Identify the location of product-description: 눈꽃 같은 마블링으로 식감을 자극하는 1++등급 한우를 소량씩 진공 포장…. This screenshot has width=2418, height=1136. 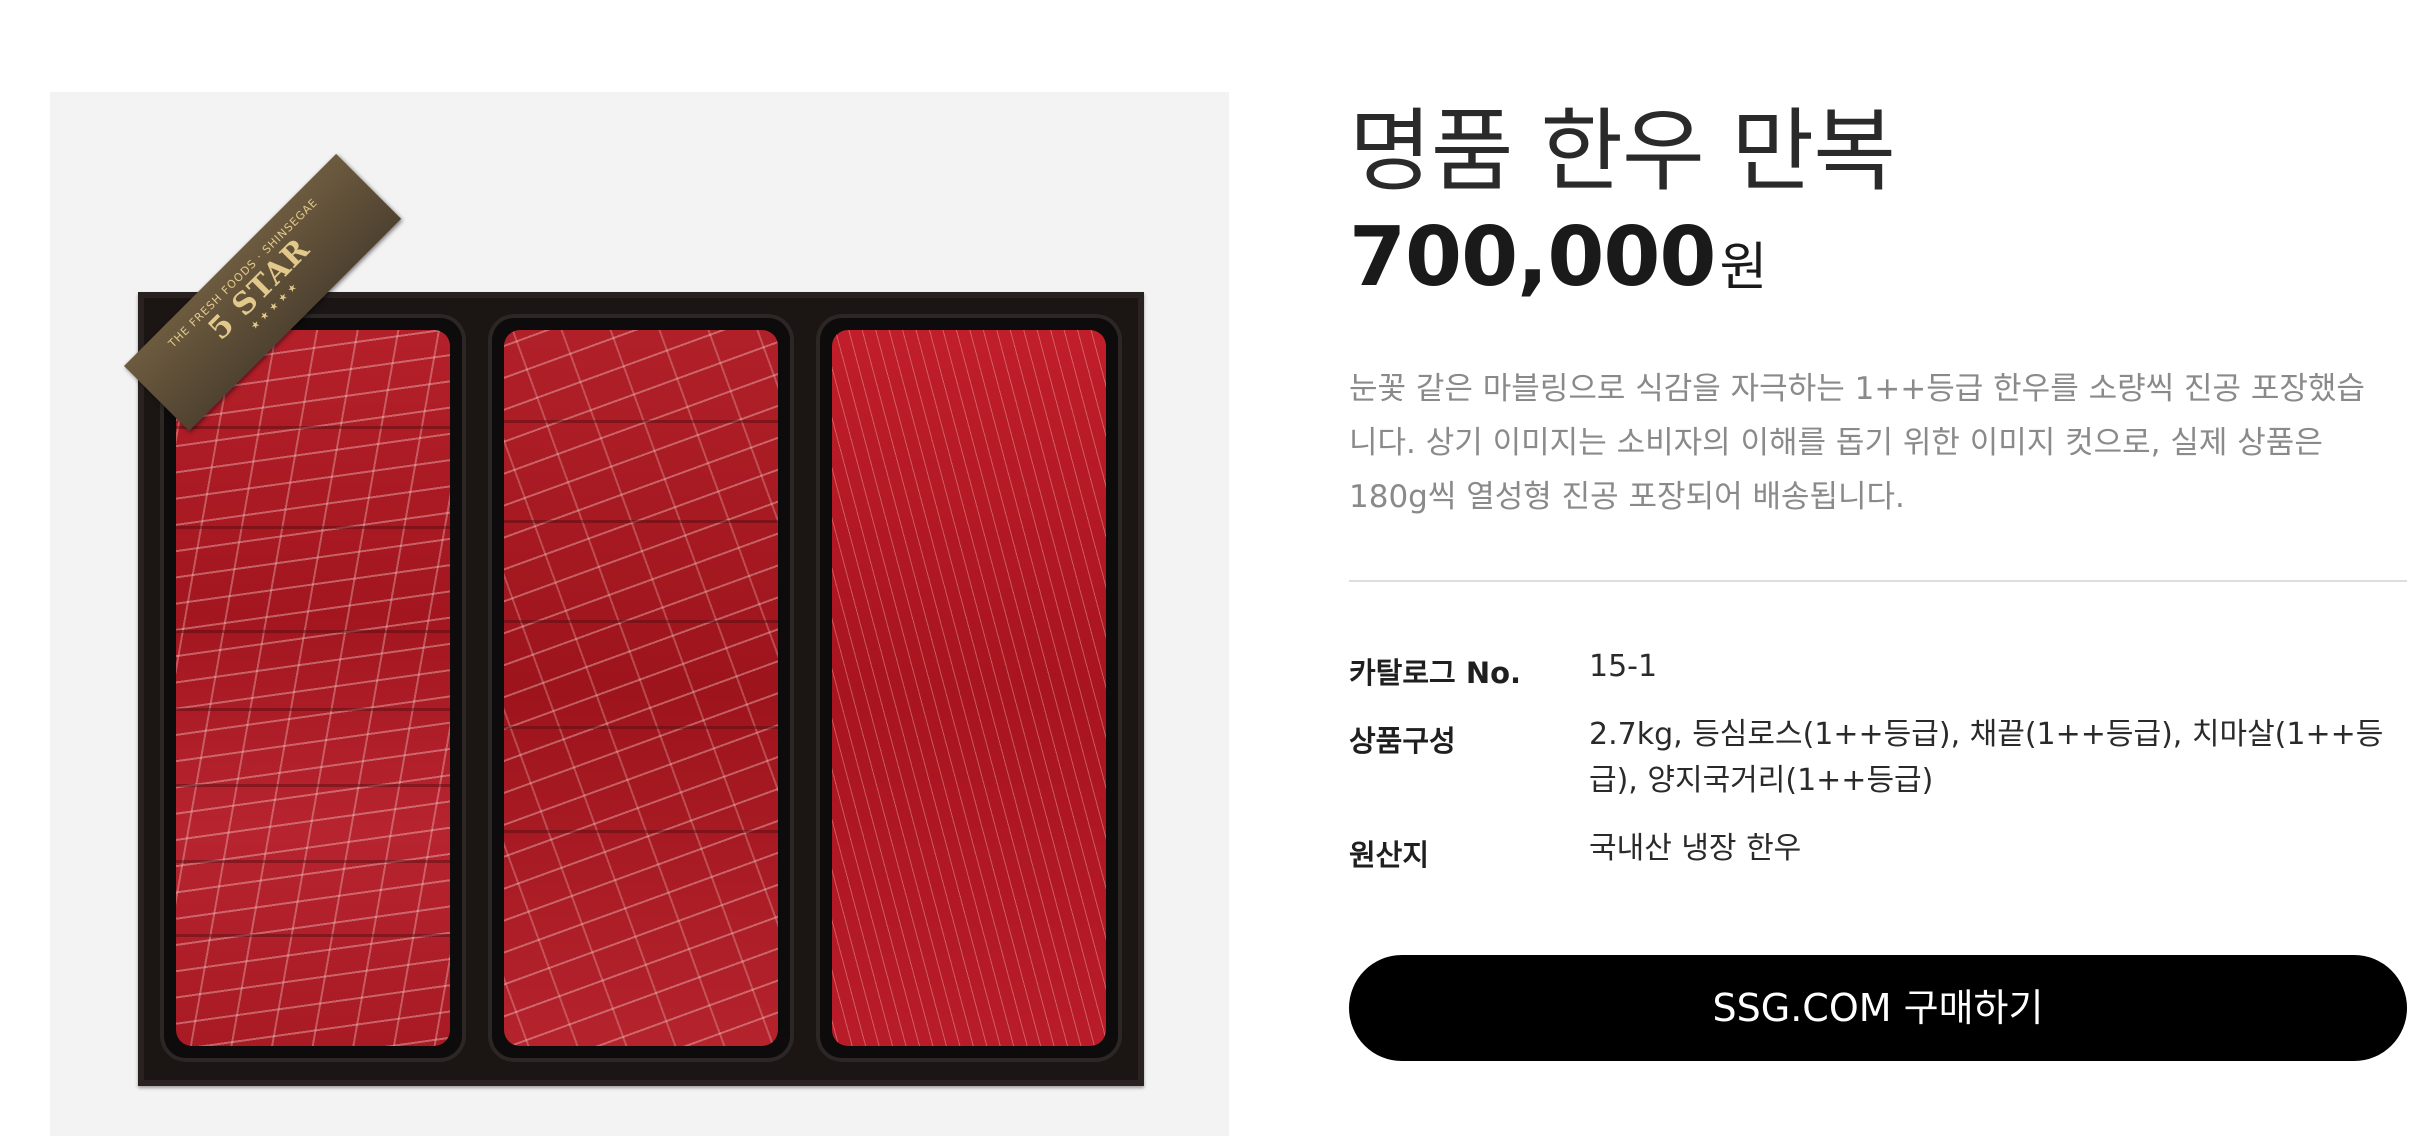
(1857, 443).